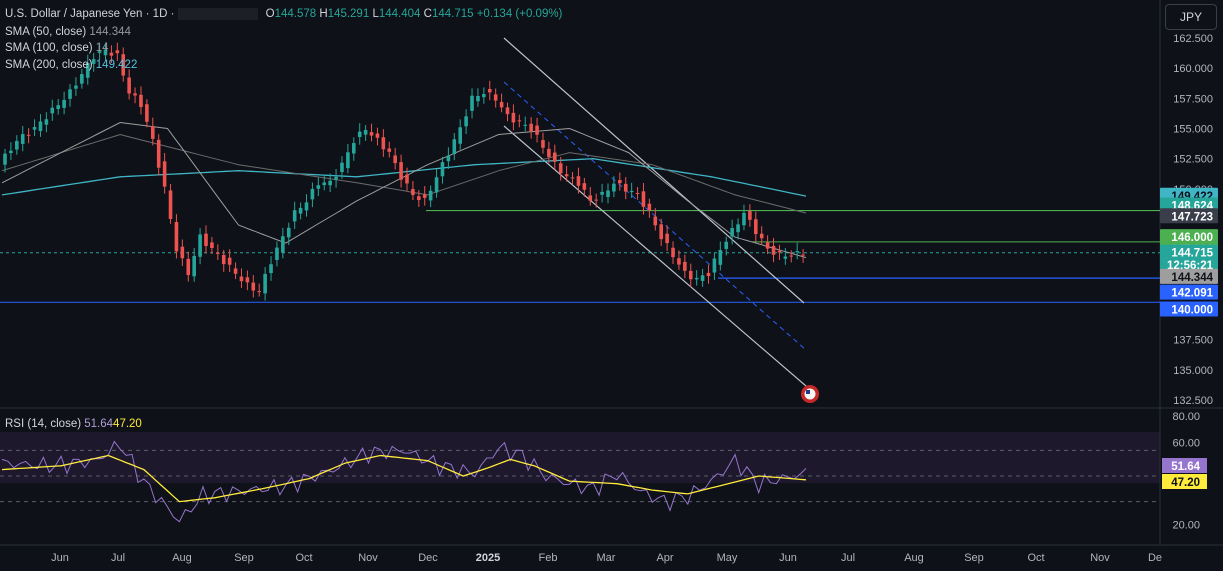 This screenshot has height=571, width=1223. I want to click on price-tick-label: 152.500, so click(1193, 160).